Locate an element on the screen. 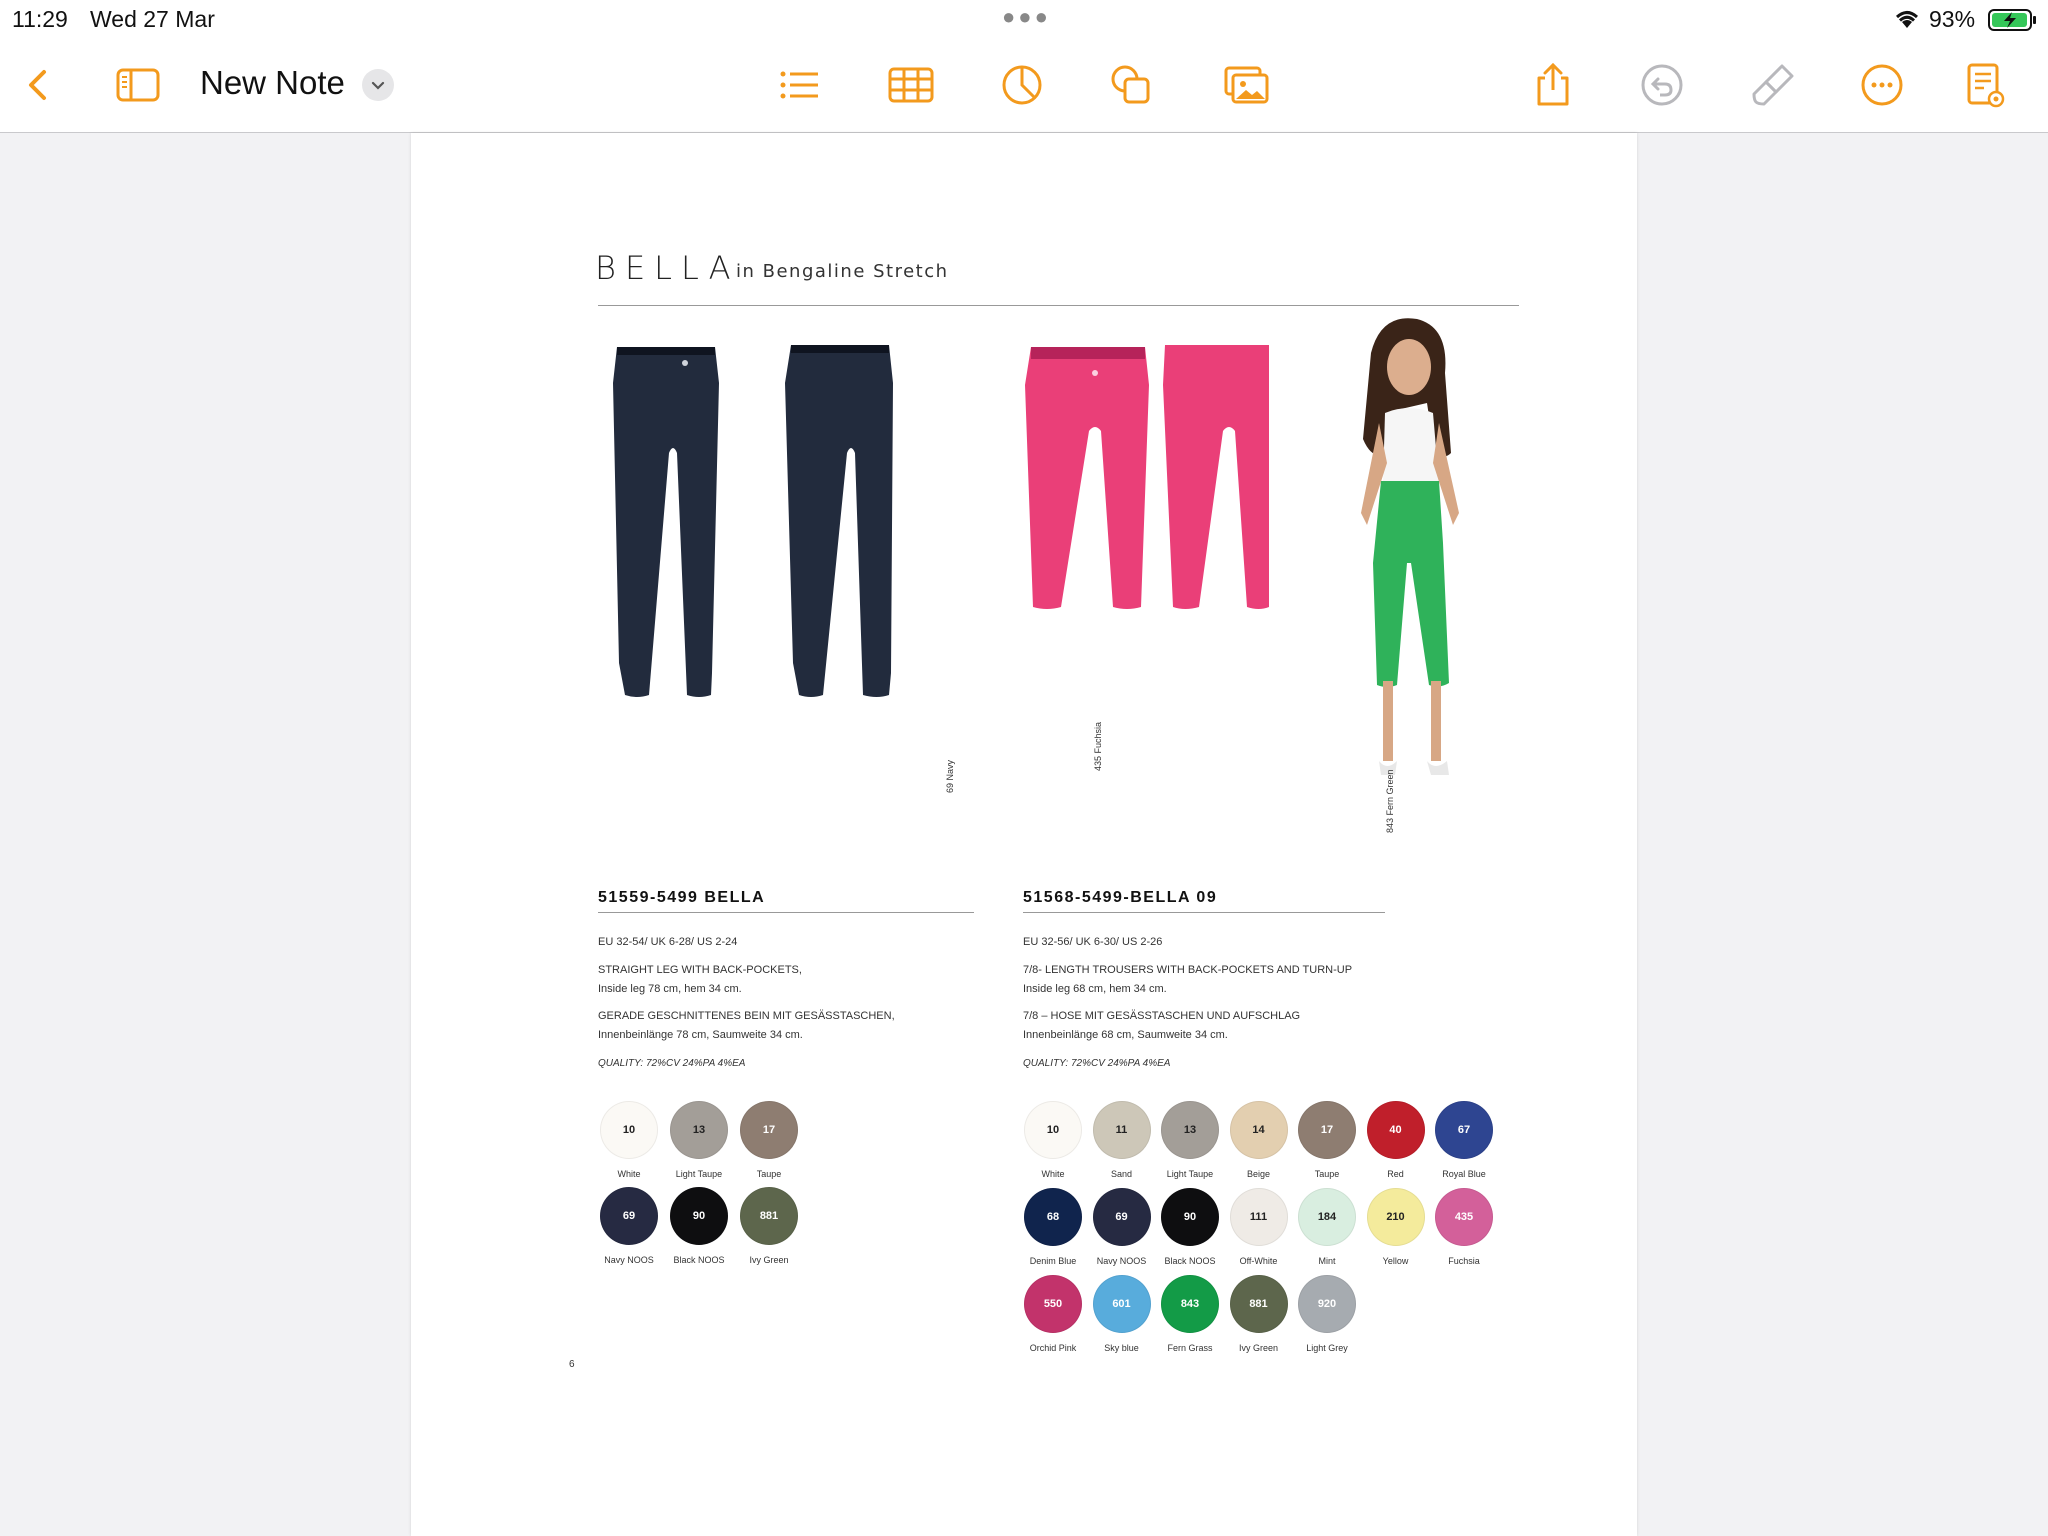 This screenshot has height=1536, width=2048. header-rule is located at coordinates (1058, 305).